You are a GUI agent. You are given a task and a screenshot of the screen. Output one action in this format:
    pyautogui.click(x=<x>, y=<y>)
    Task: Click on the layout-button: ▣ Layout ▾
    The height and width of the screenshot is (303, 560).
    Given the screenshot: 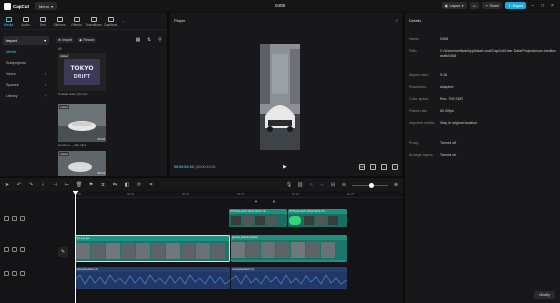 What is the action you would take?
    pyautogui.click(x=454, y=5)
    